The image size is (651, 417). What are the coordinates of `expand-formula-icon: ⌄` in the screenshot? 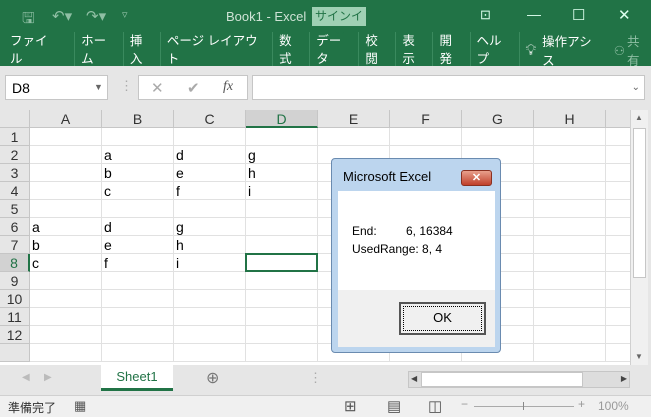 It's located at (636, 87).